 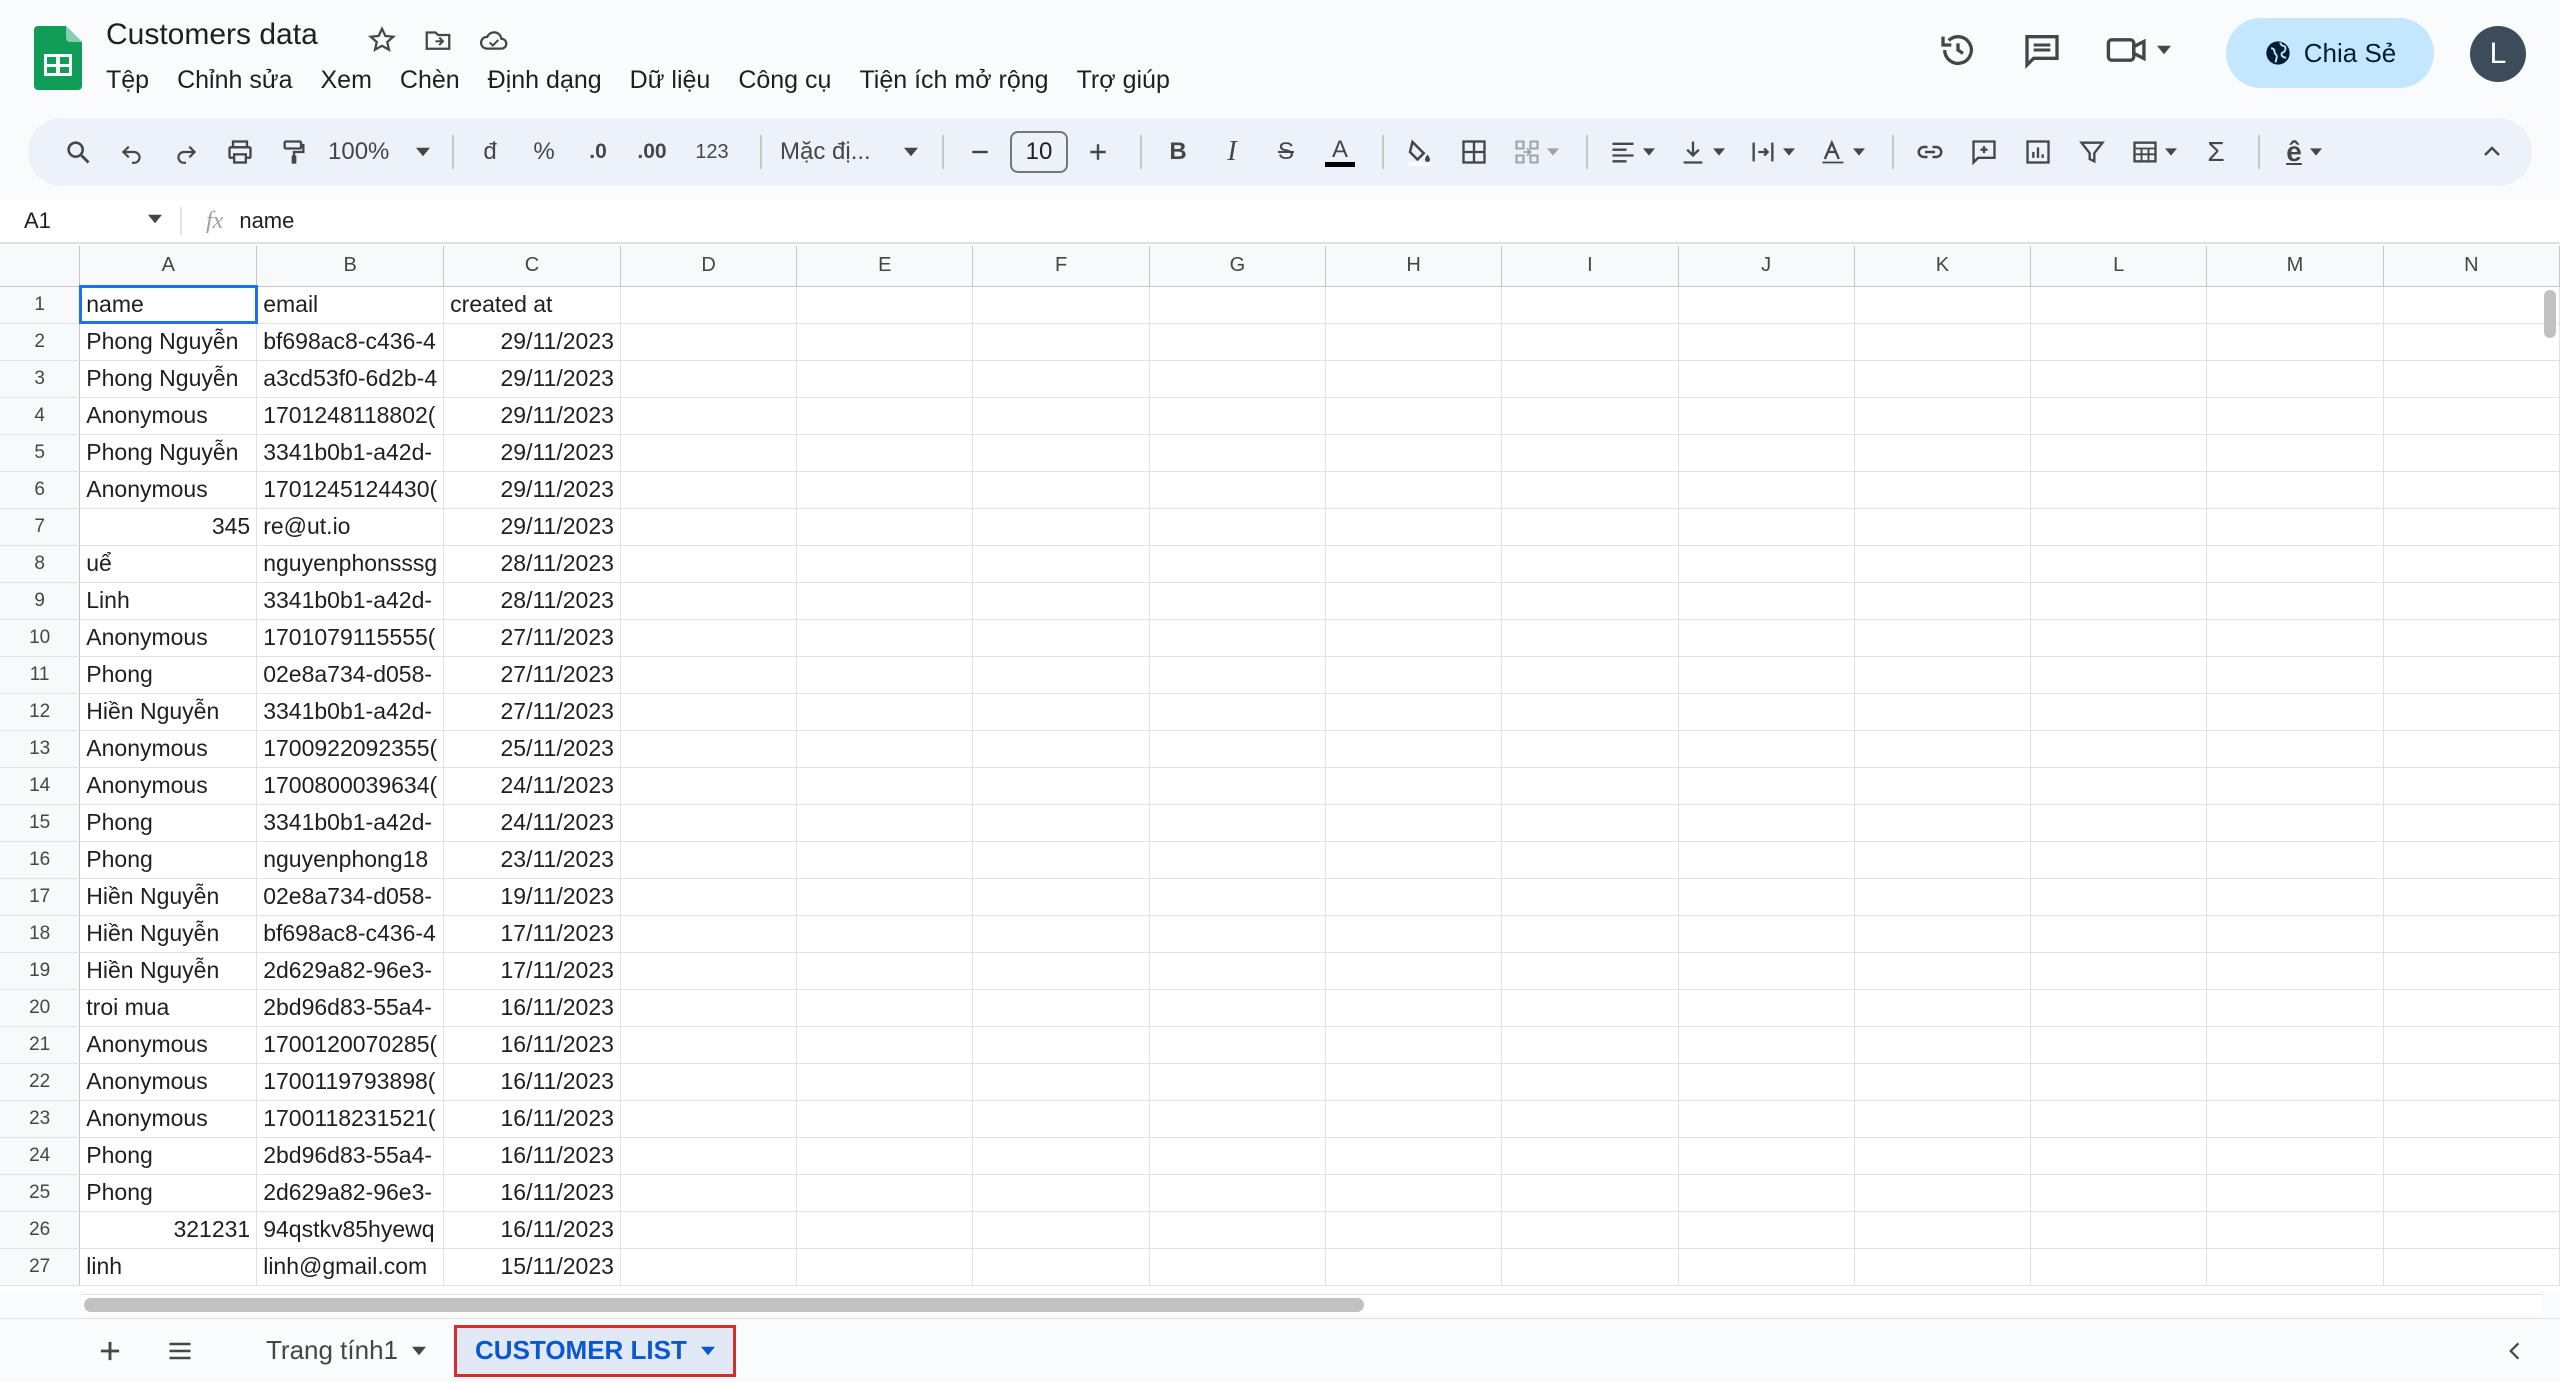 What do you see at coordinates (134, 80) in the screenshot?
I see `menu-file: Tệp` at bounding box center [134, 80].